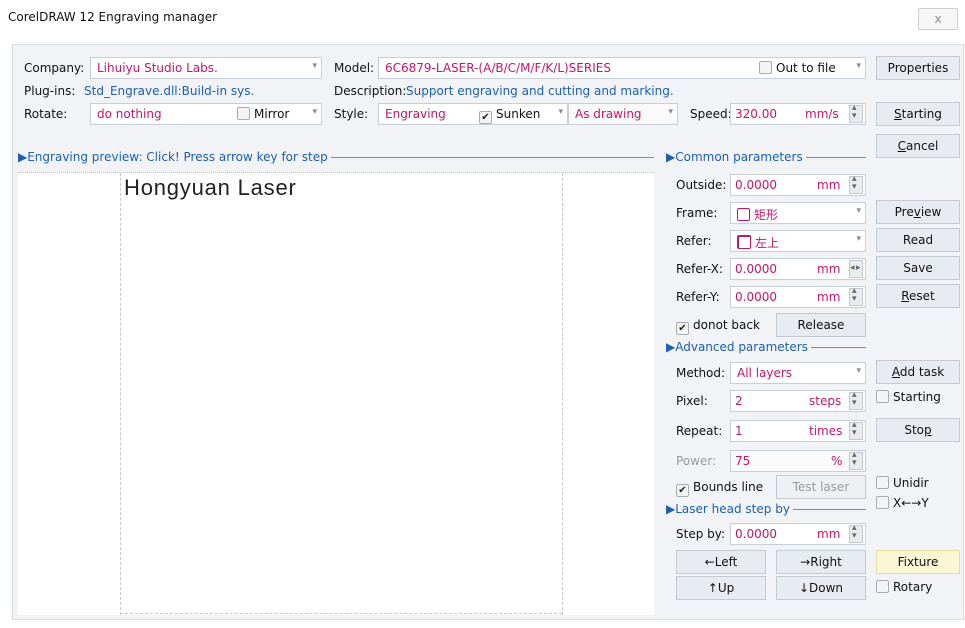  What do you see at coordinates (822, 114) in the screenshot?
I see `speed-unit: mm/s` at bounding box center [822, 114].